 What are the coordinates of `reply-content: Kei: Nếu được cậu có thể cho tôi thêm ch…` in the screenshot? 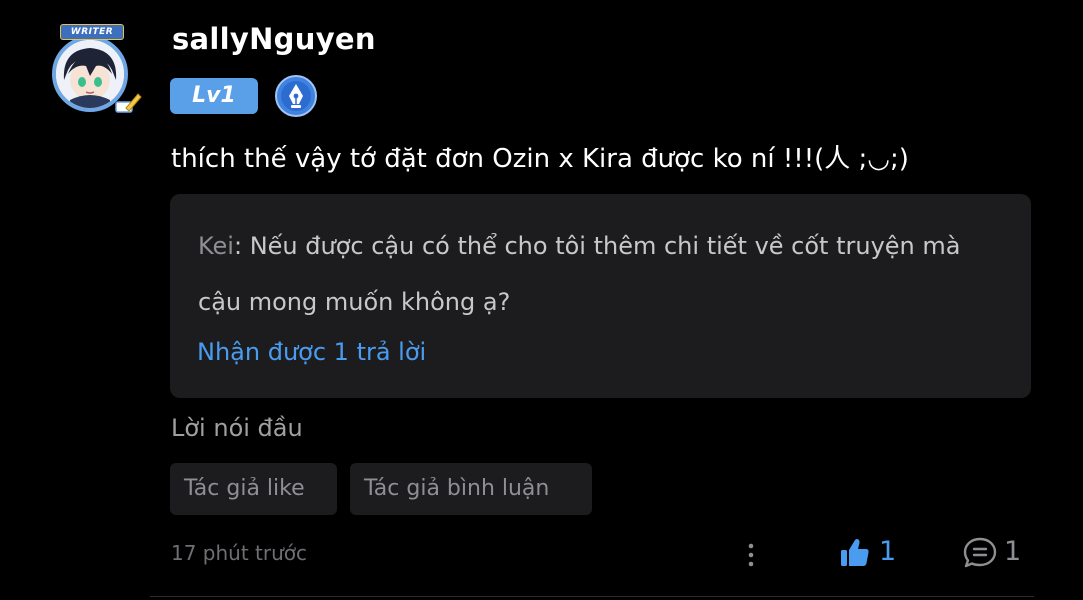 It's located at (588, 274).